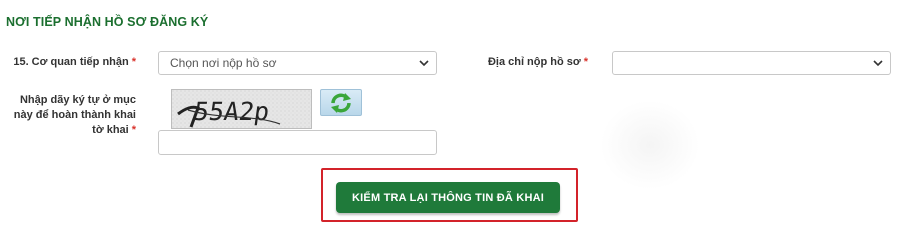 Image resolution: width=900 pixels, height=242 pixels. Describe the element at coordinates (231, 111) in the screenshot. I see `captcha-text: 55A2p` at that location.